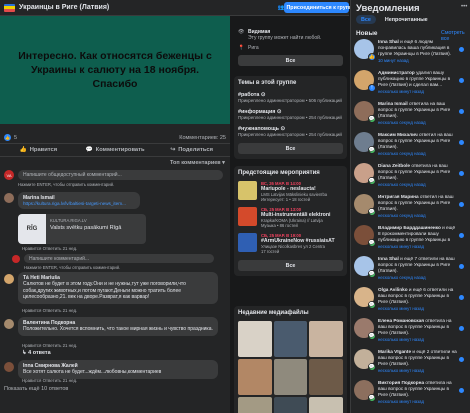 This screenshot has width=470, height=413. What do you see at coordinates (464, 7) in the screenshot?
I see `more-options-icon: •••` at bounding box center [464, 7].